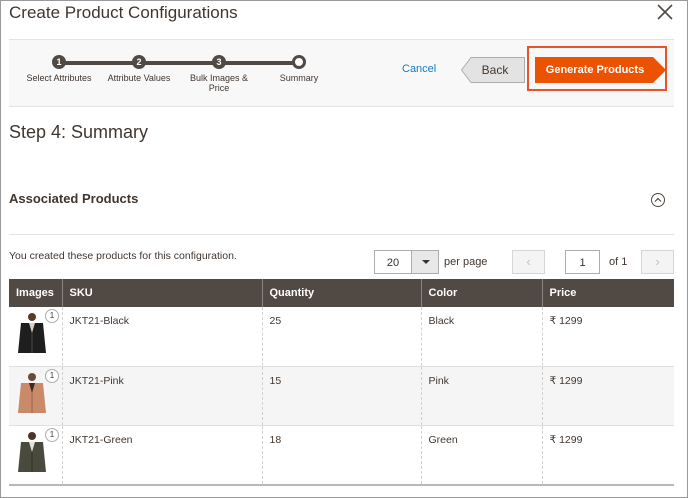 Image resolution: width=688 pixels, height=498 pixels. I want to click on step-label: Attribute Values, so click(139, 78).